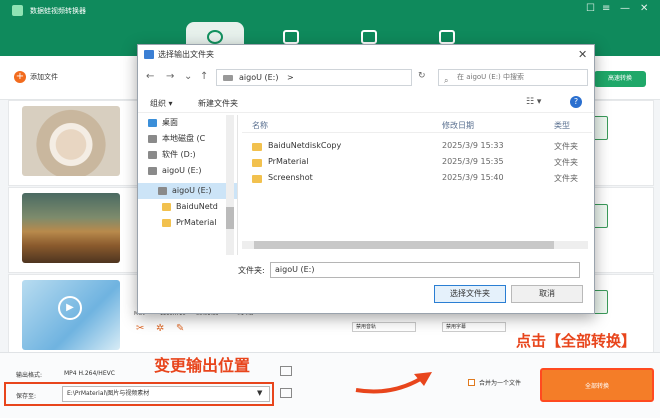  Describe the element at coordinates (184, 138) in the screenshot. I see `nav-label: 本地磁盘 (C` at that location.